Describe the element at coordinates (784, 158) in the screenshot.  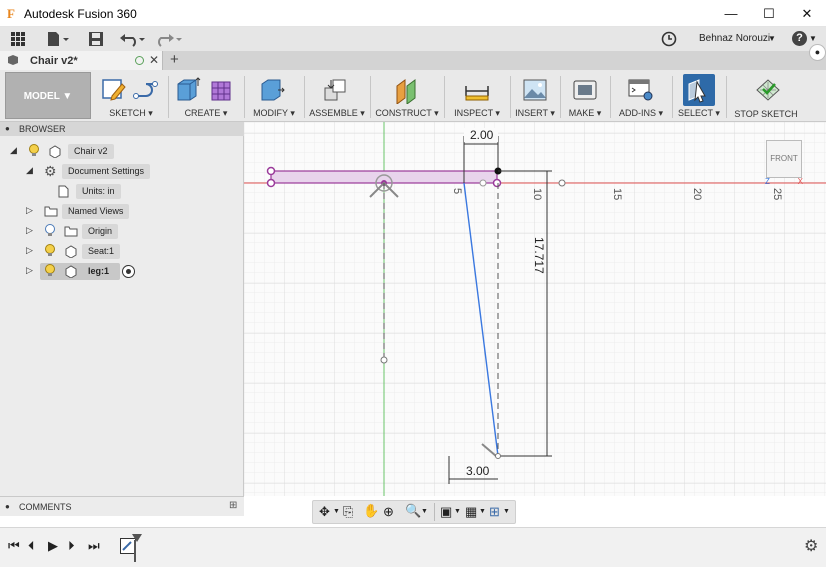
I see `viewcube-face: FRONT` at that location.